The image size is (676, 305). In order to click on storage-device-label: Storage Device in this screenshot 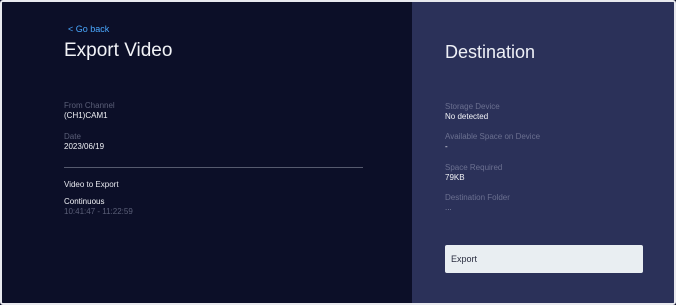, I will do `click(472, 106)`.